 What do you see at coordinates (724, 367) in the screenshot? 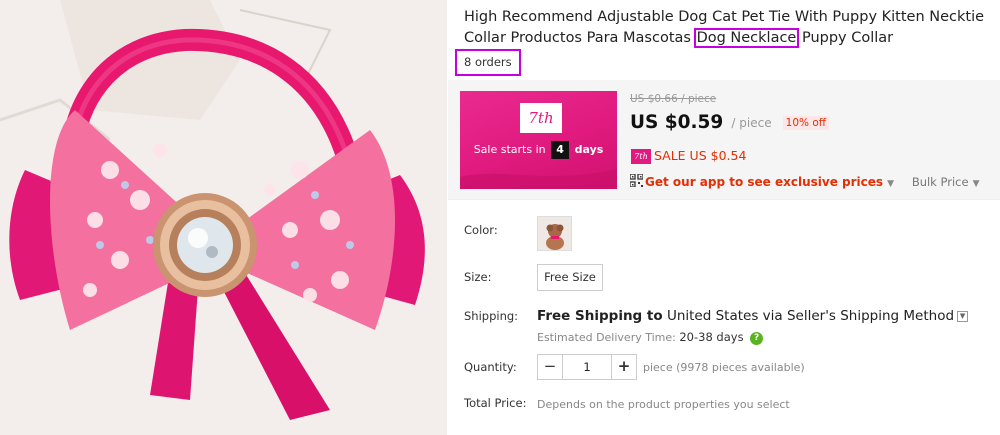
I see `quantity-available: piece (9978 pieces available)` at bounding box center [724, 367].